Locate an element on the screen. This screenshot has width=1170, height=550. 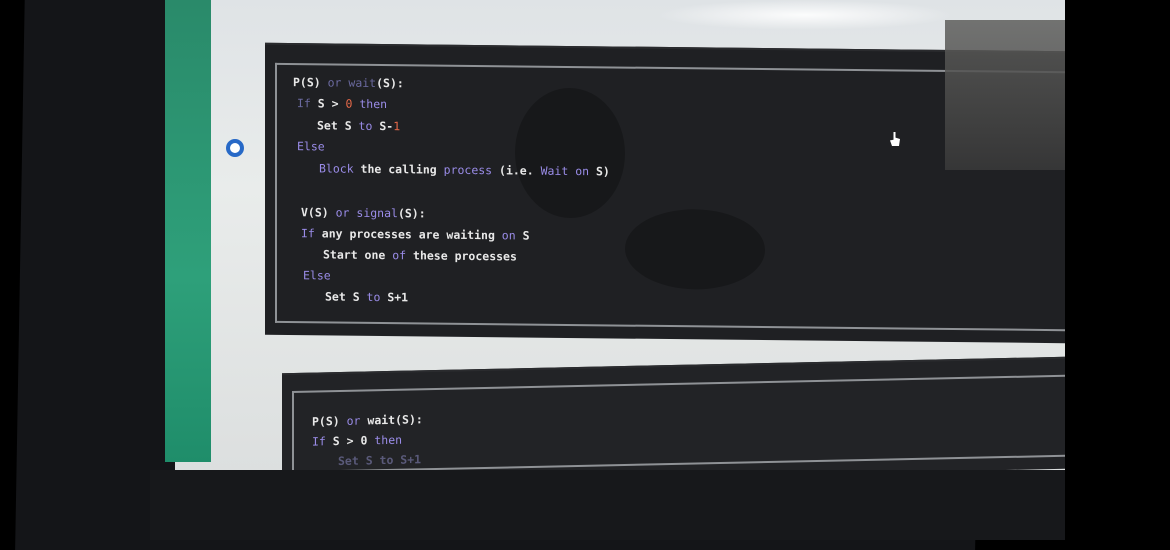
code-token: S is located at coordinates (526, 235).